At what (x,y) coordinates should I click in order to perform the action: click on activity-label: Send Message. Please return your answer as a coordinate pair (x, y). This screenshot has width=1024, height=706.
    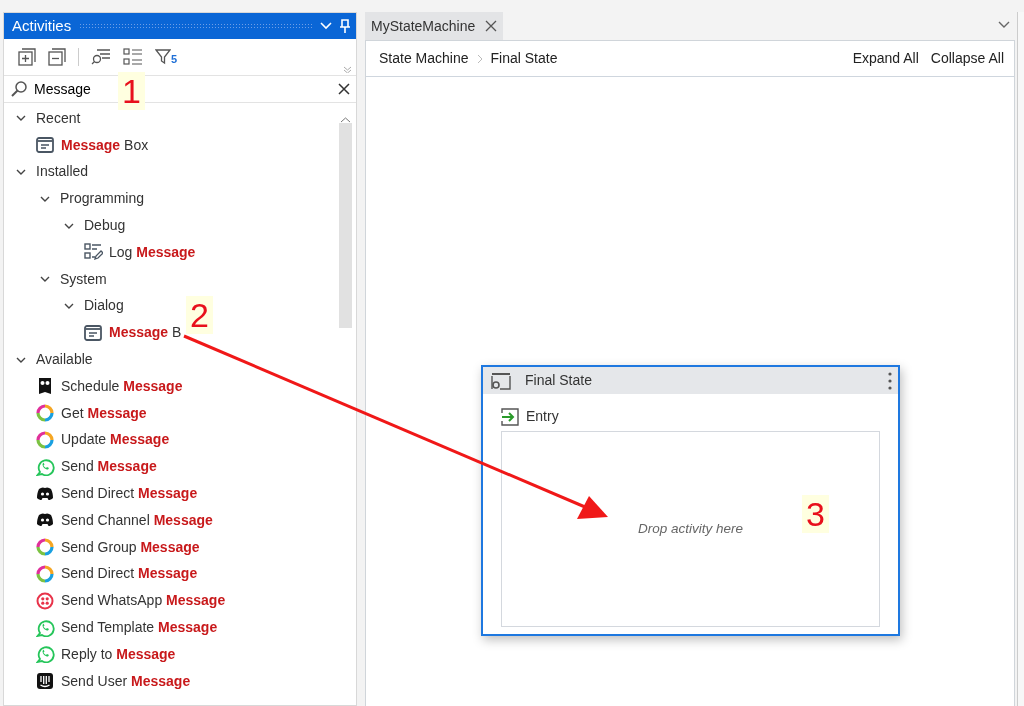
    Looking at the image, I should click on (109, 467).